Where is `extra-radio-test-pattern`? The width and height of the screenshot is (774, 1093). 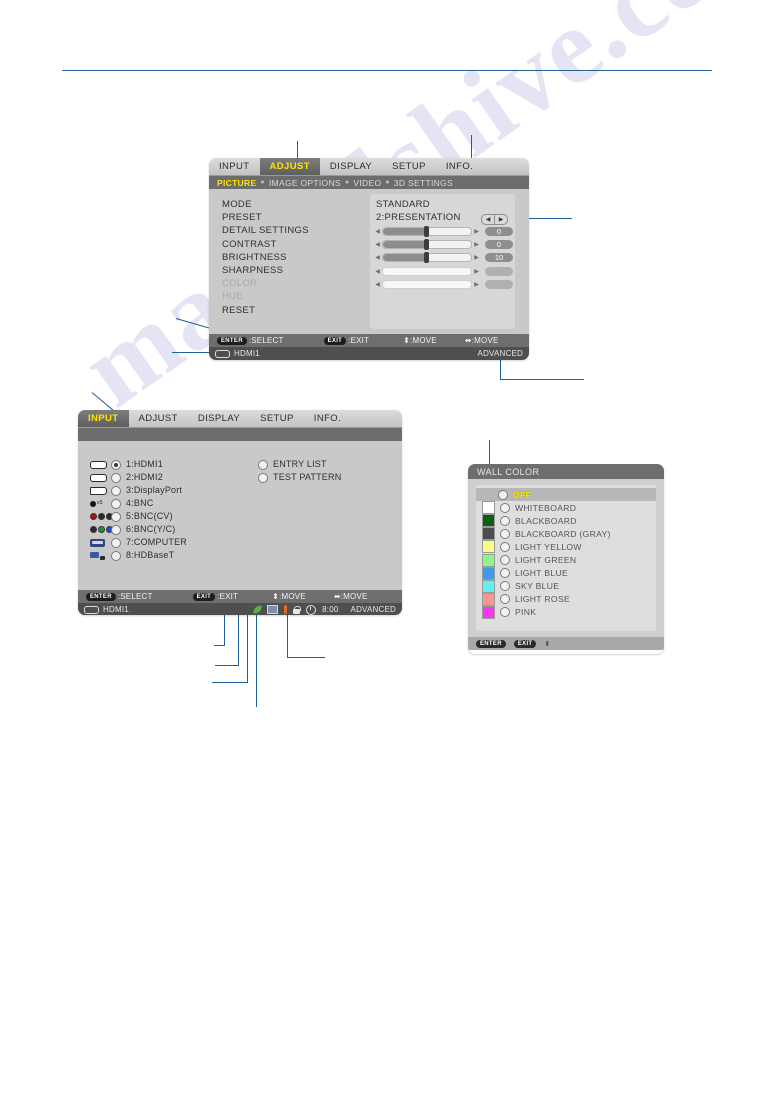 extra-radio-test-pattern is located at coordinates (263, 477).